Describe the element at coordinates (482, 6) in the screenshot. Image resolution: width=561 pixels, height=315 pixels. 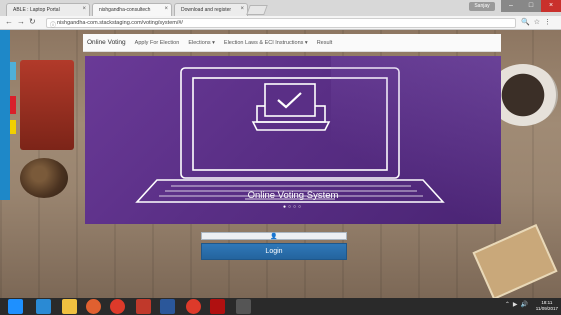
I see `window-user-badge: Sanjay` at that location.